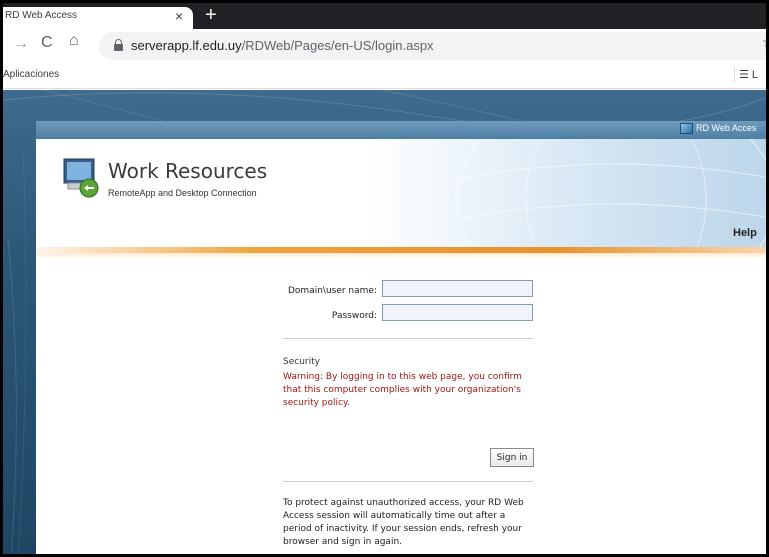  What do you see at coordinates (457, 288) in the screenshot?
I see `username-input` at bounding box center [457, 288].